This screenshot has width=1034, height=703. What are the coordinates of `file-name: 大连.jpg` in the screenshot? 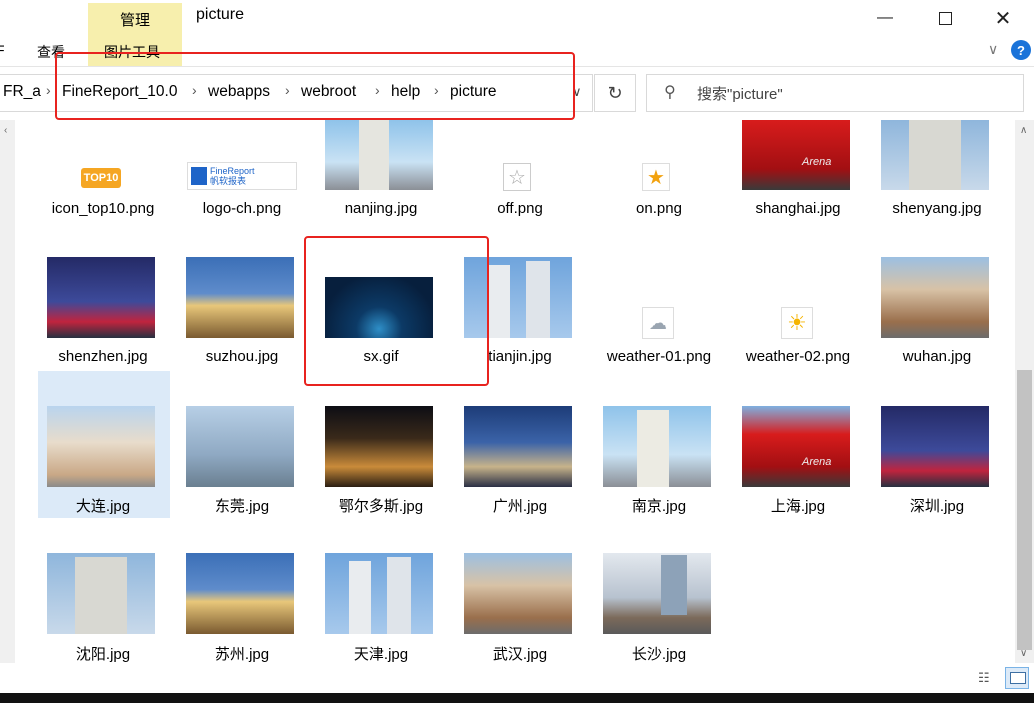 It's located at (103, 506).